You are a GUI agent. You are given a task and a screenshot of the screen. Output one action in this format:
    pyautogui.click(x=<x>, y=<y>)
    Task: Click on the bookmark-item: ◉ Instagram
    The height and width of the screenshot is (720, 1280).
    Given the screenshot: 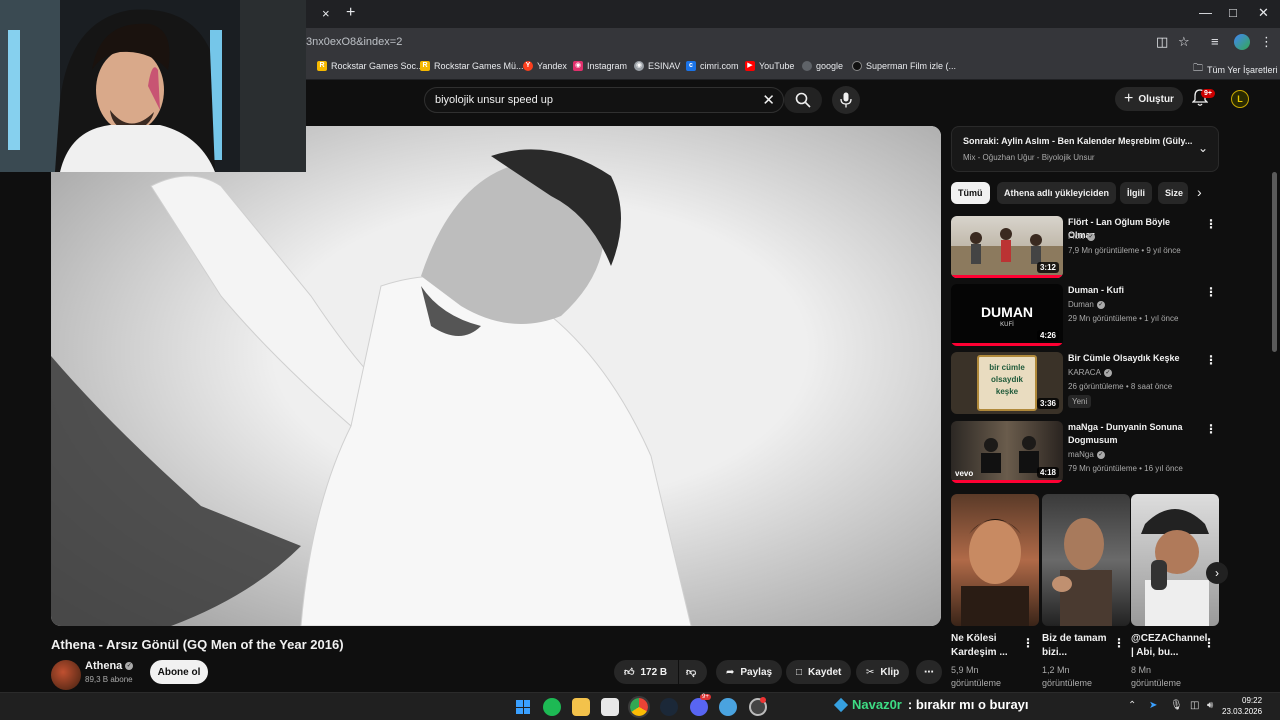 What is the action you would take?
    pyautogui.click(x=600, y=66)
    